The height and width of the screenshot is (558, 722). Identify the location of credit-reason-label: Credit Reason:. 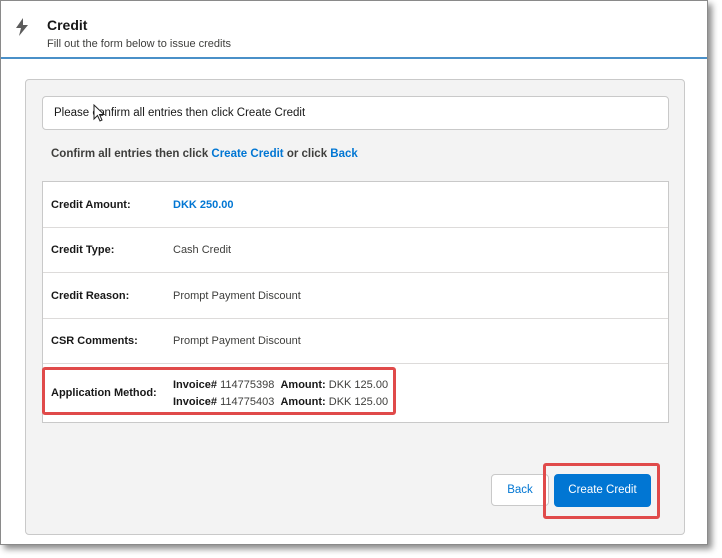
(90, 296).